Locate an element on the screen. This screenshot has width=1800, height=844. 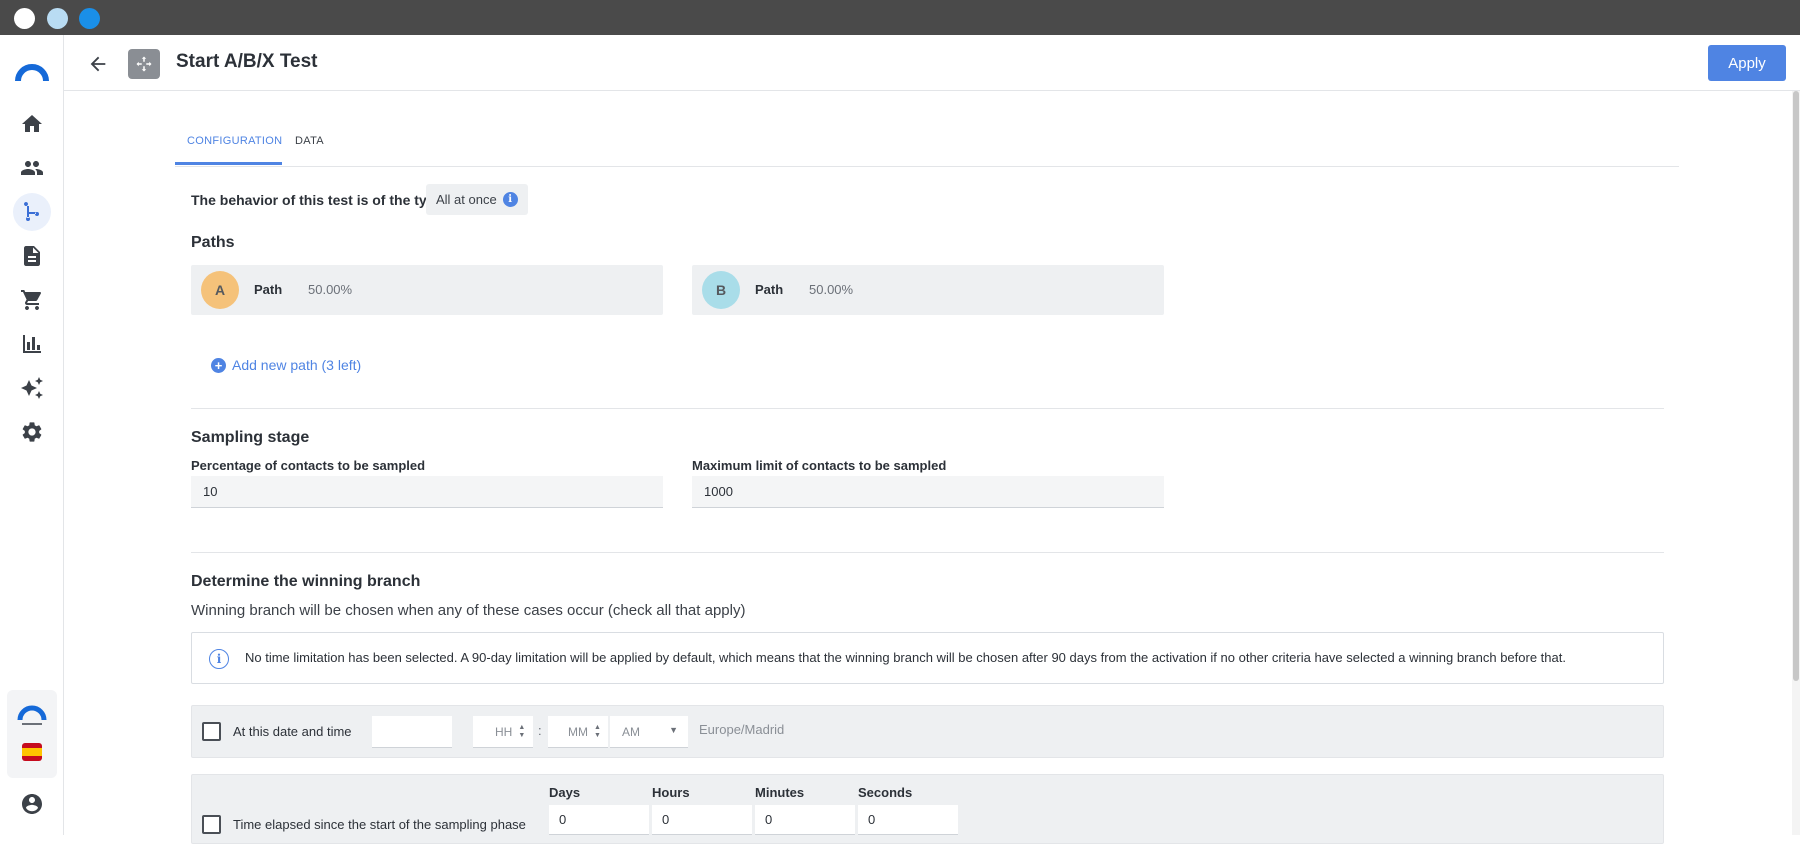
add-new-path-button: + Add new path (3 left) is located at coordinates (286, 365).